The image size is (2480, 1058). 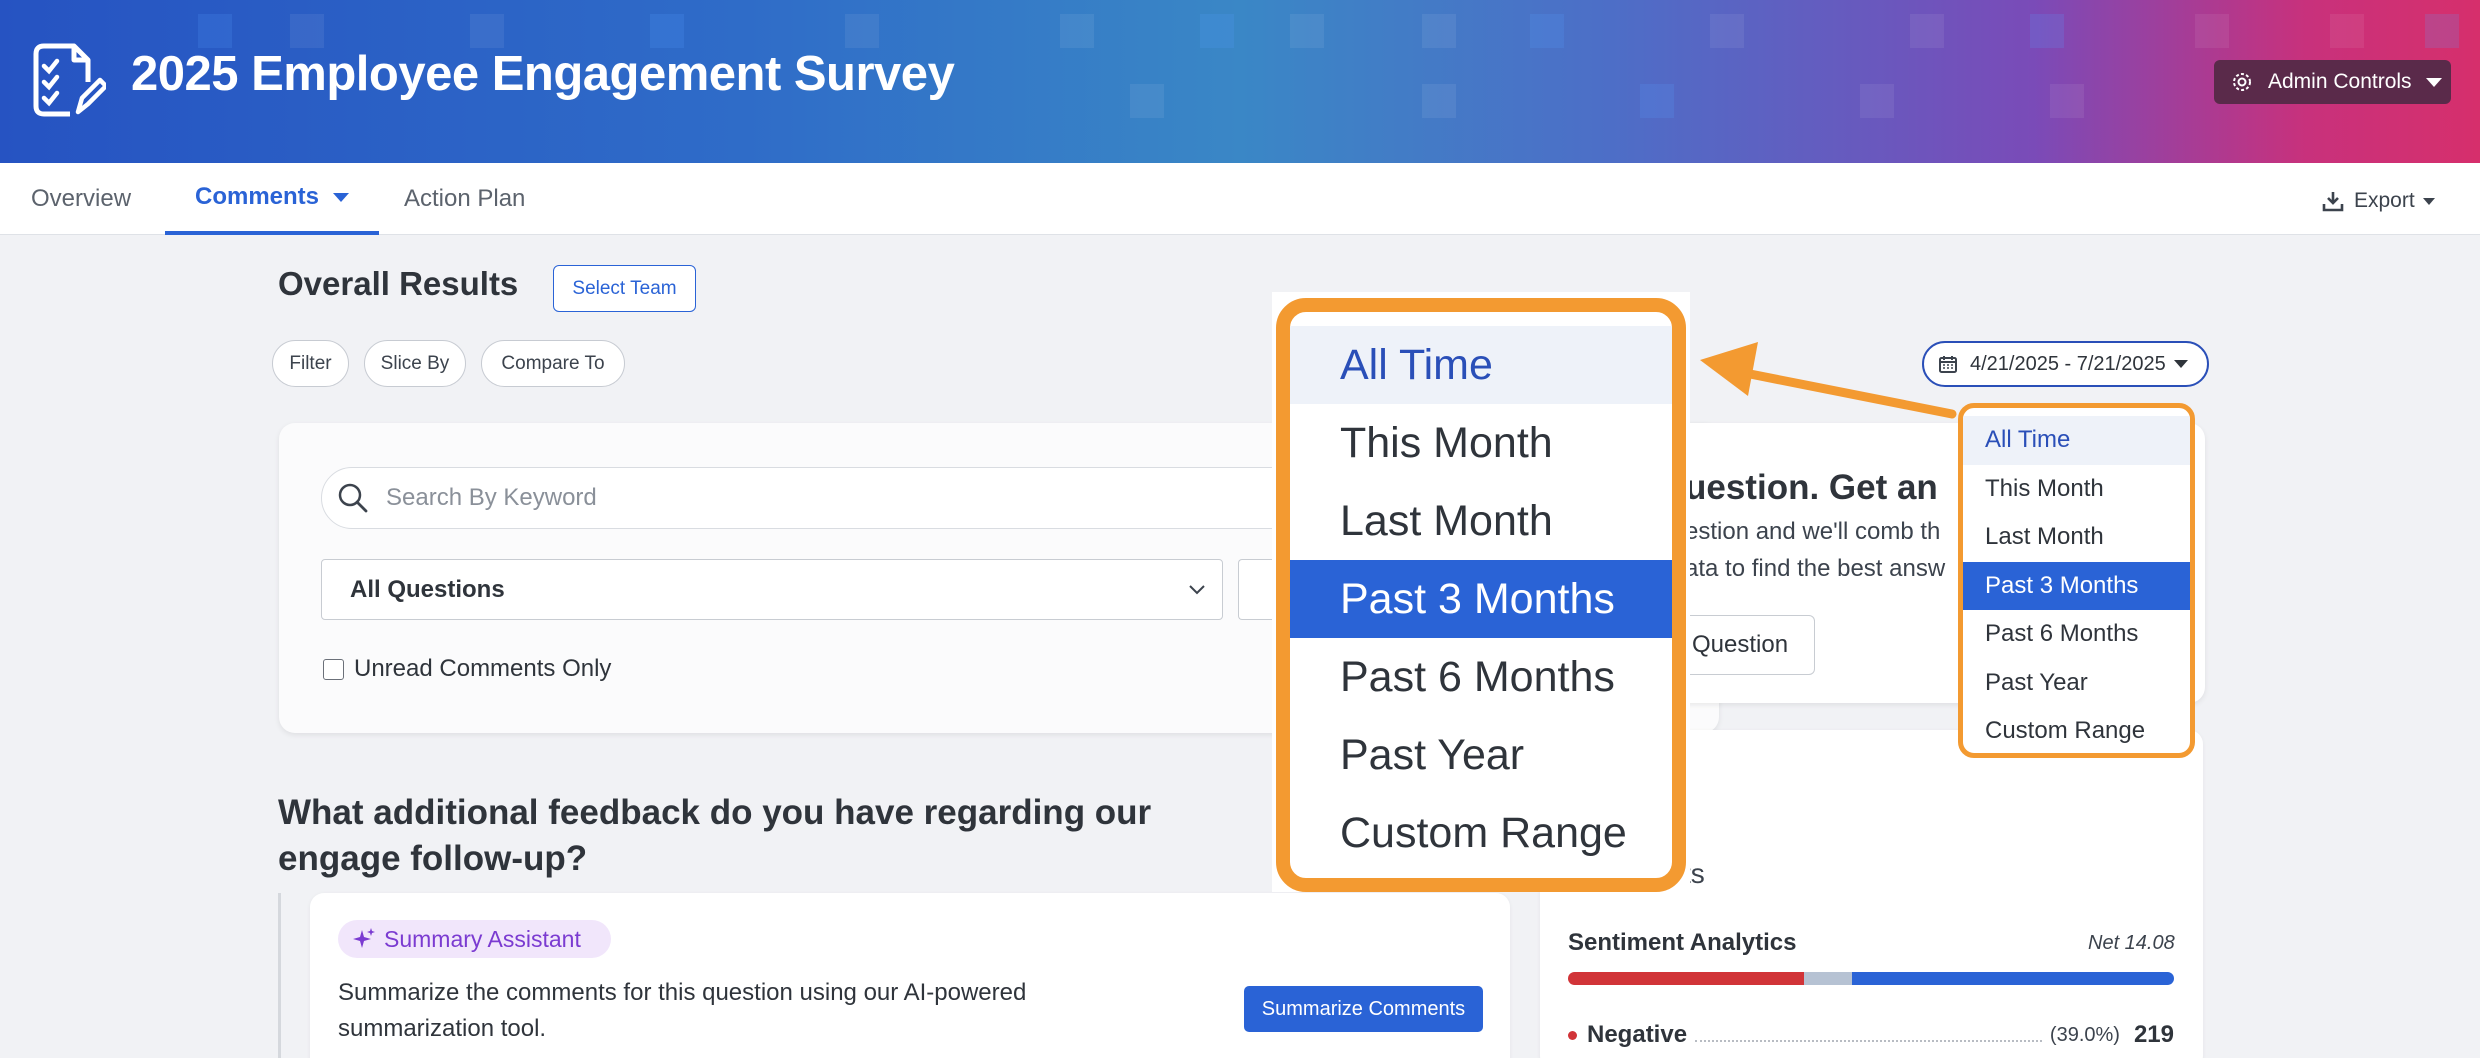 What do you see at coordinates (772, 589) in the screenshot?
I see `questions-select: All Questions` at bounding box center [772, 589].